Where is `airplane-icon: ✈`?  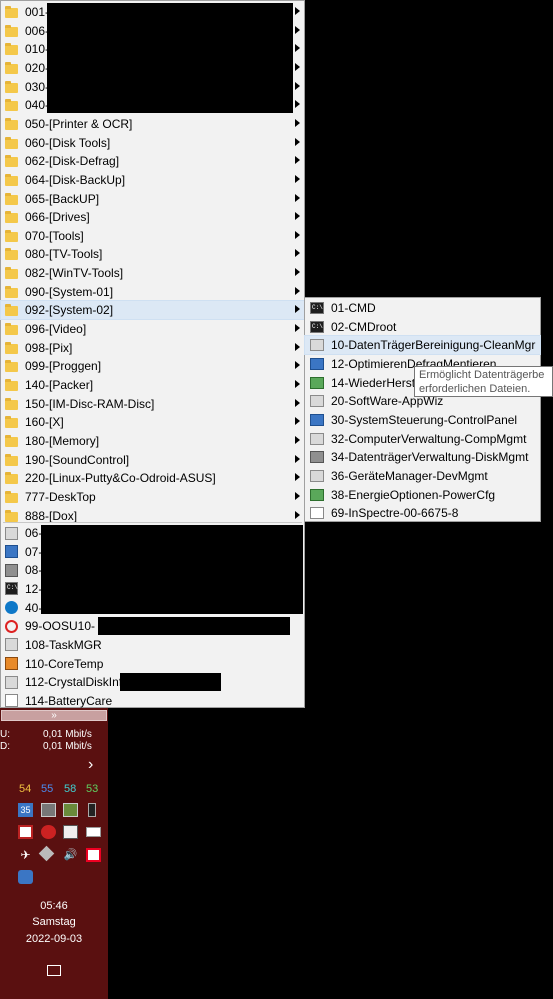
airplane-icon: ✈ is located at coordinates (25, 855).